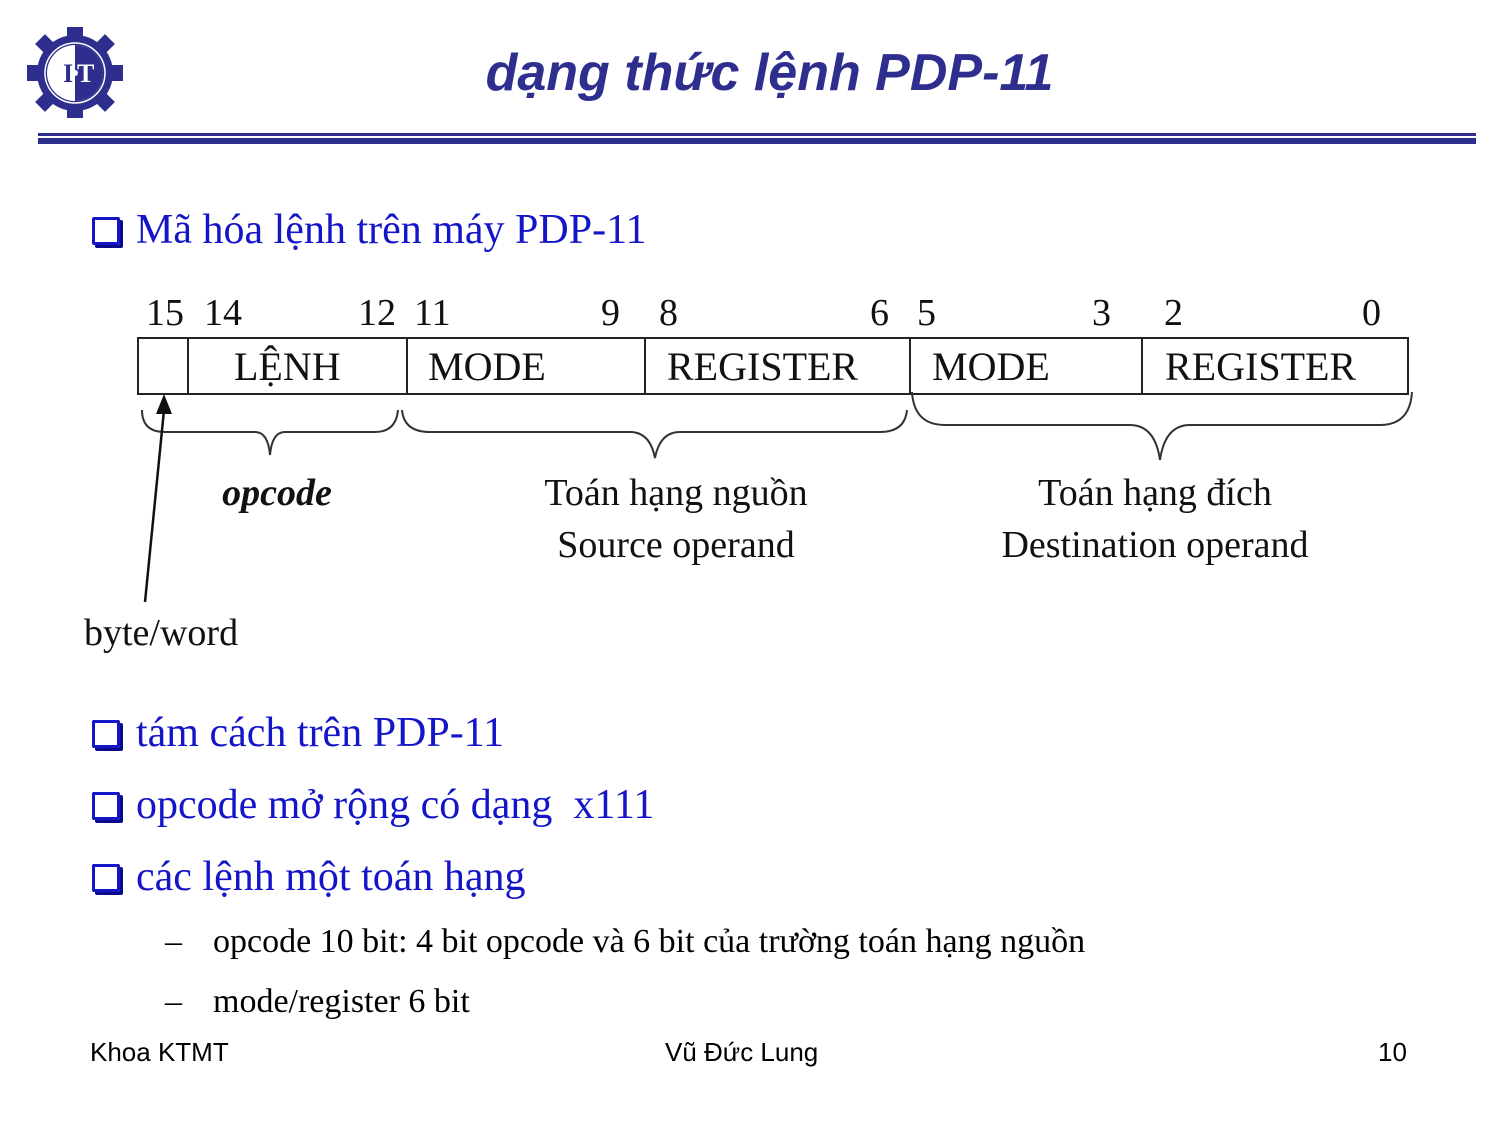 This screenshot has width=1499, height=1124. Describe the element at coordinates (1260, 366) in the screenshot. I see `field-dest-register: REGISTER` at that location.